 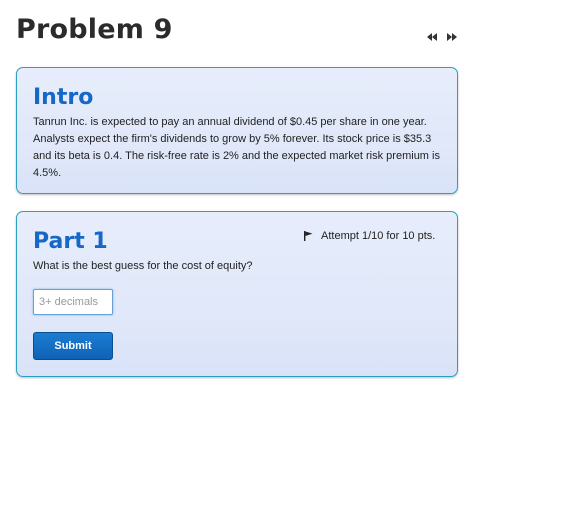 I want to click on answer-input, so click(x=73, y=302).